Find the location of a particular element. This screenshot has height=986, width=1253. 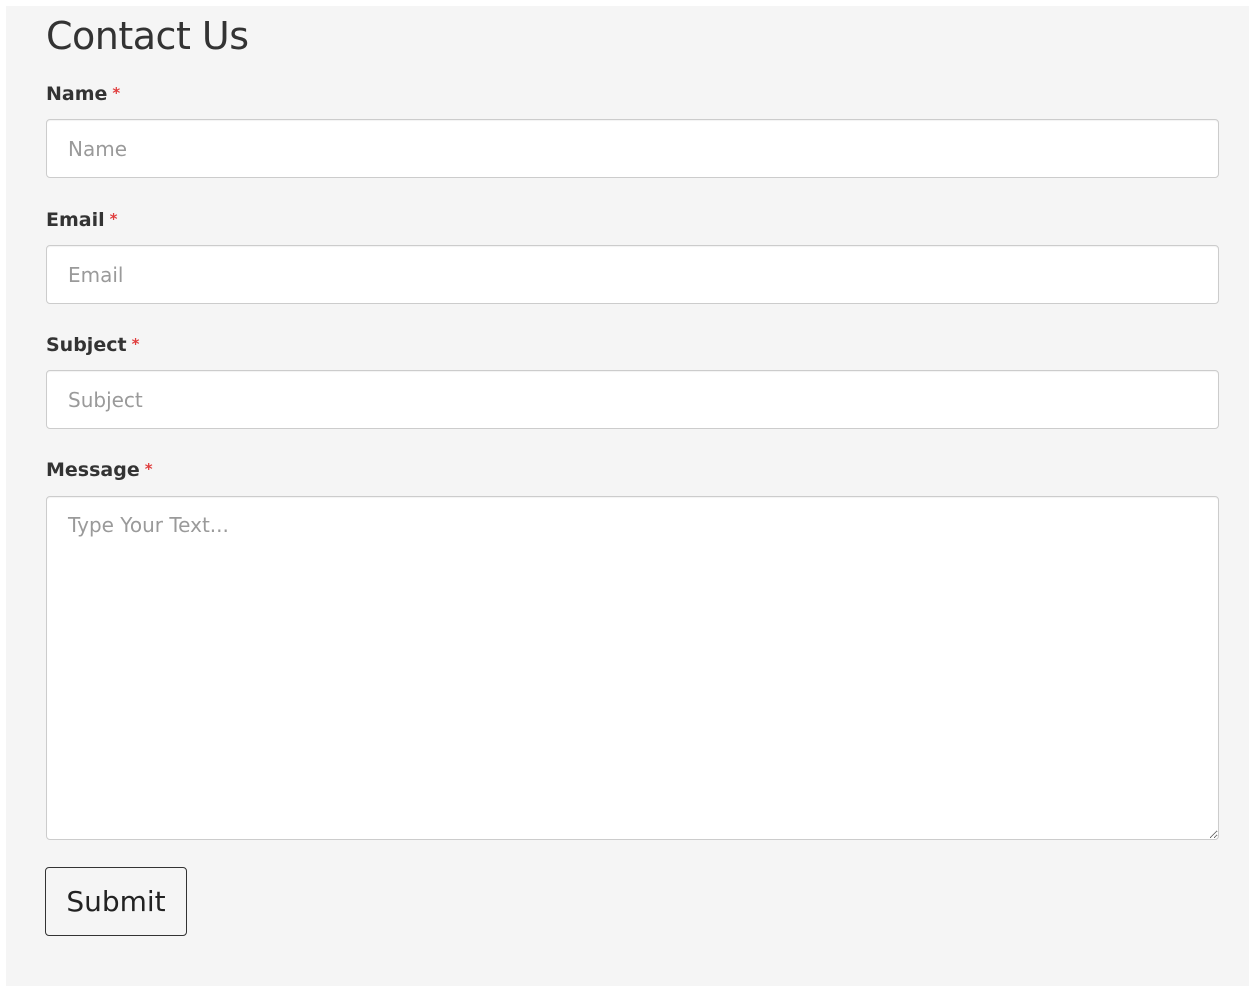

name-input is located at coordinates (632, 148).